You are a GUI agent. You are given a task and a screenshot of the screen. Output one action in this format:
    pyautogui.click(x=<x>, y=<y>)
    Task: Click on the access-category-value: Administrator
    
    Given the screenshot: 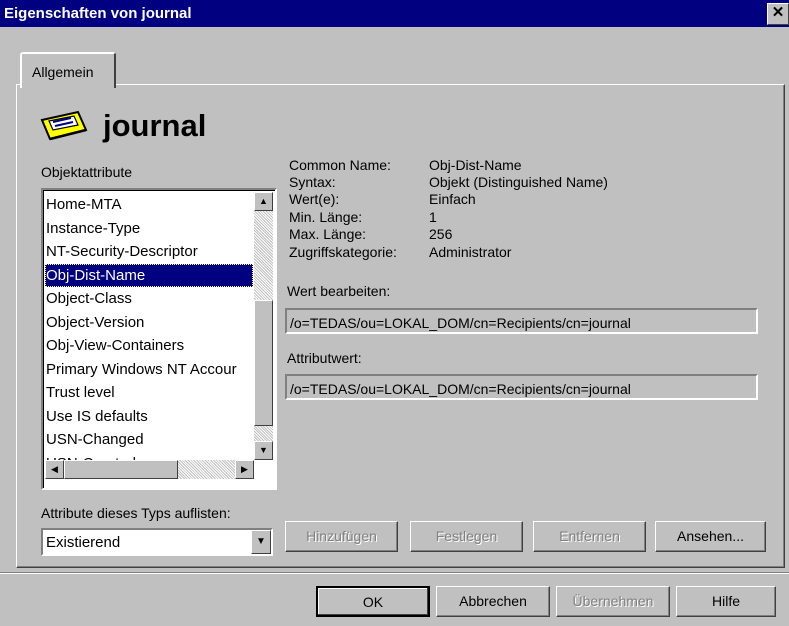 What is the action you would take?
    pyautogui.click(x=470, y=252)
    